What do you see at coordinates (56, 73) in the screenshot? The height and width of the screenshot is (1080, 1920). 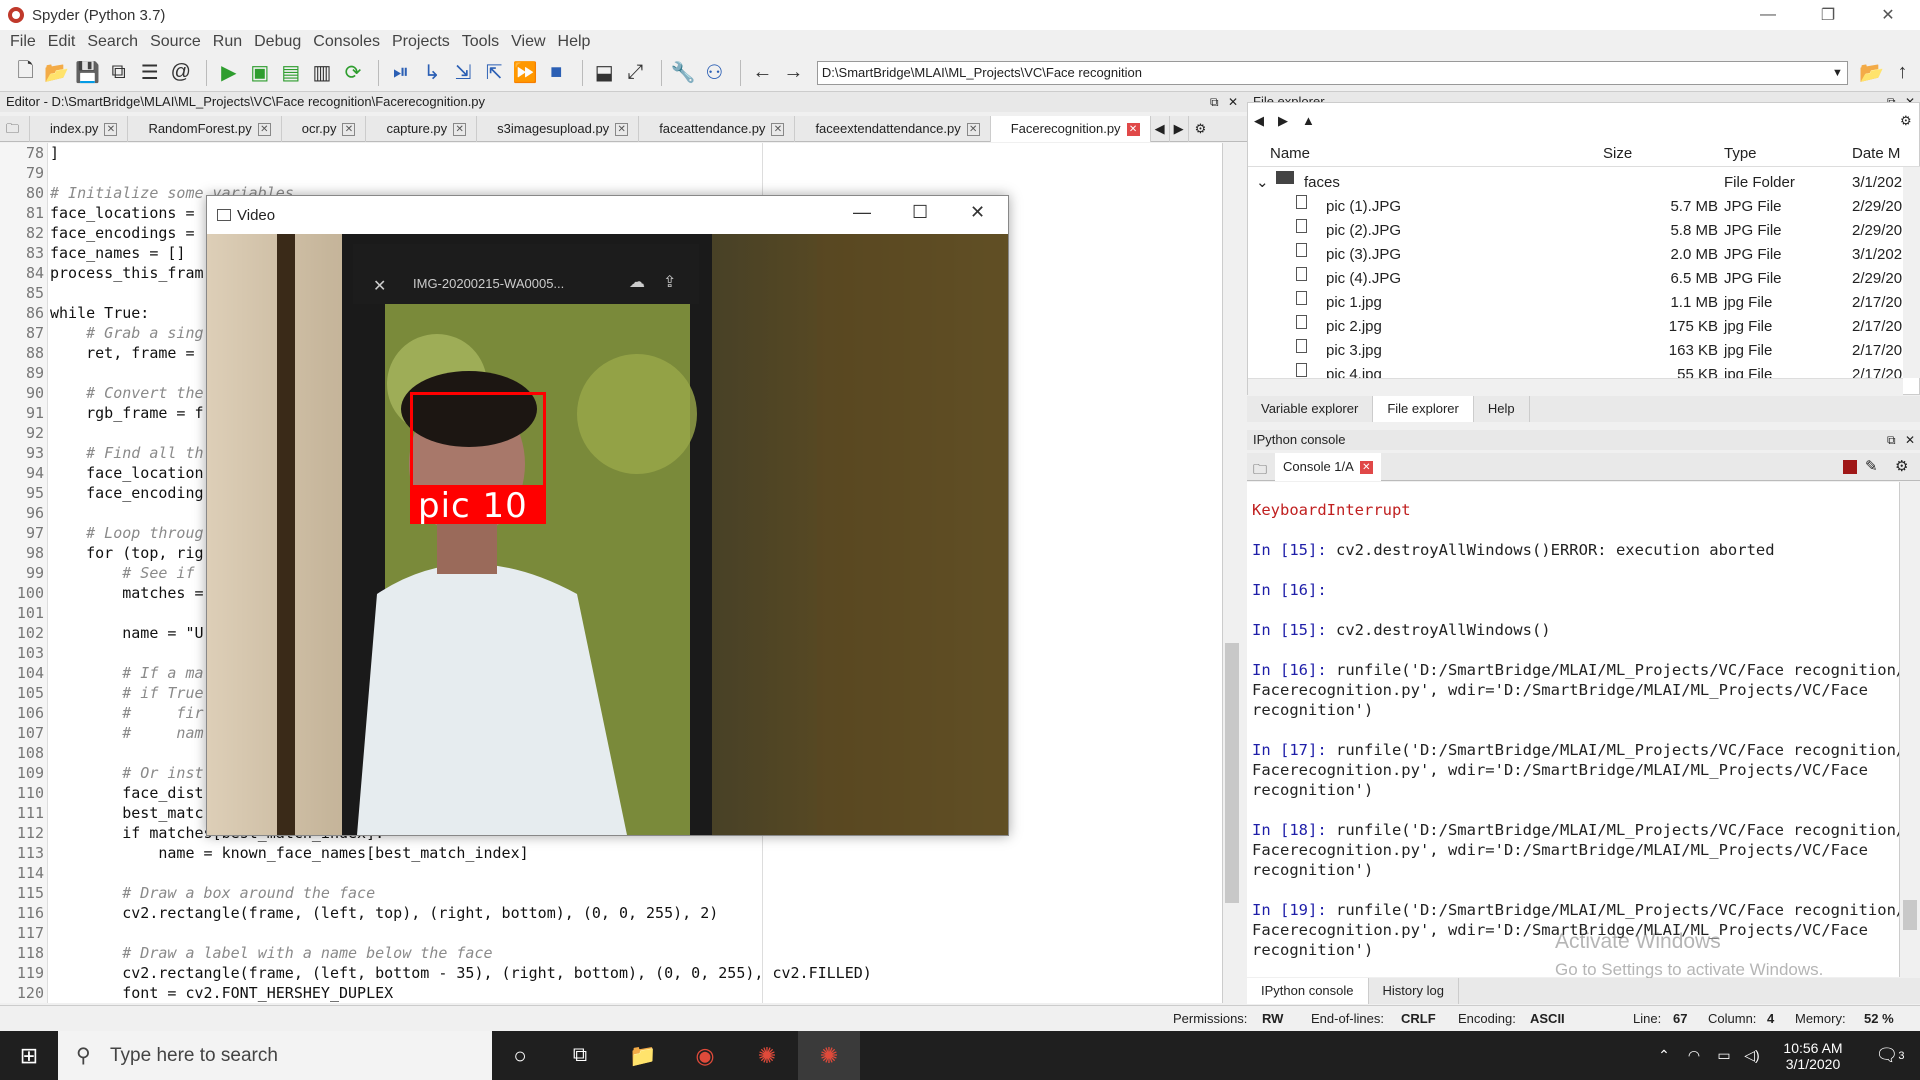 I see `open-file-icon: 📂` at bounding box center [56, 73].